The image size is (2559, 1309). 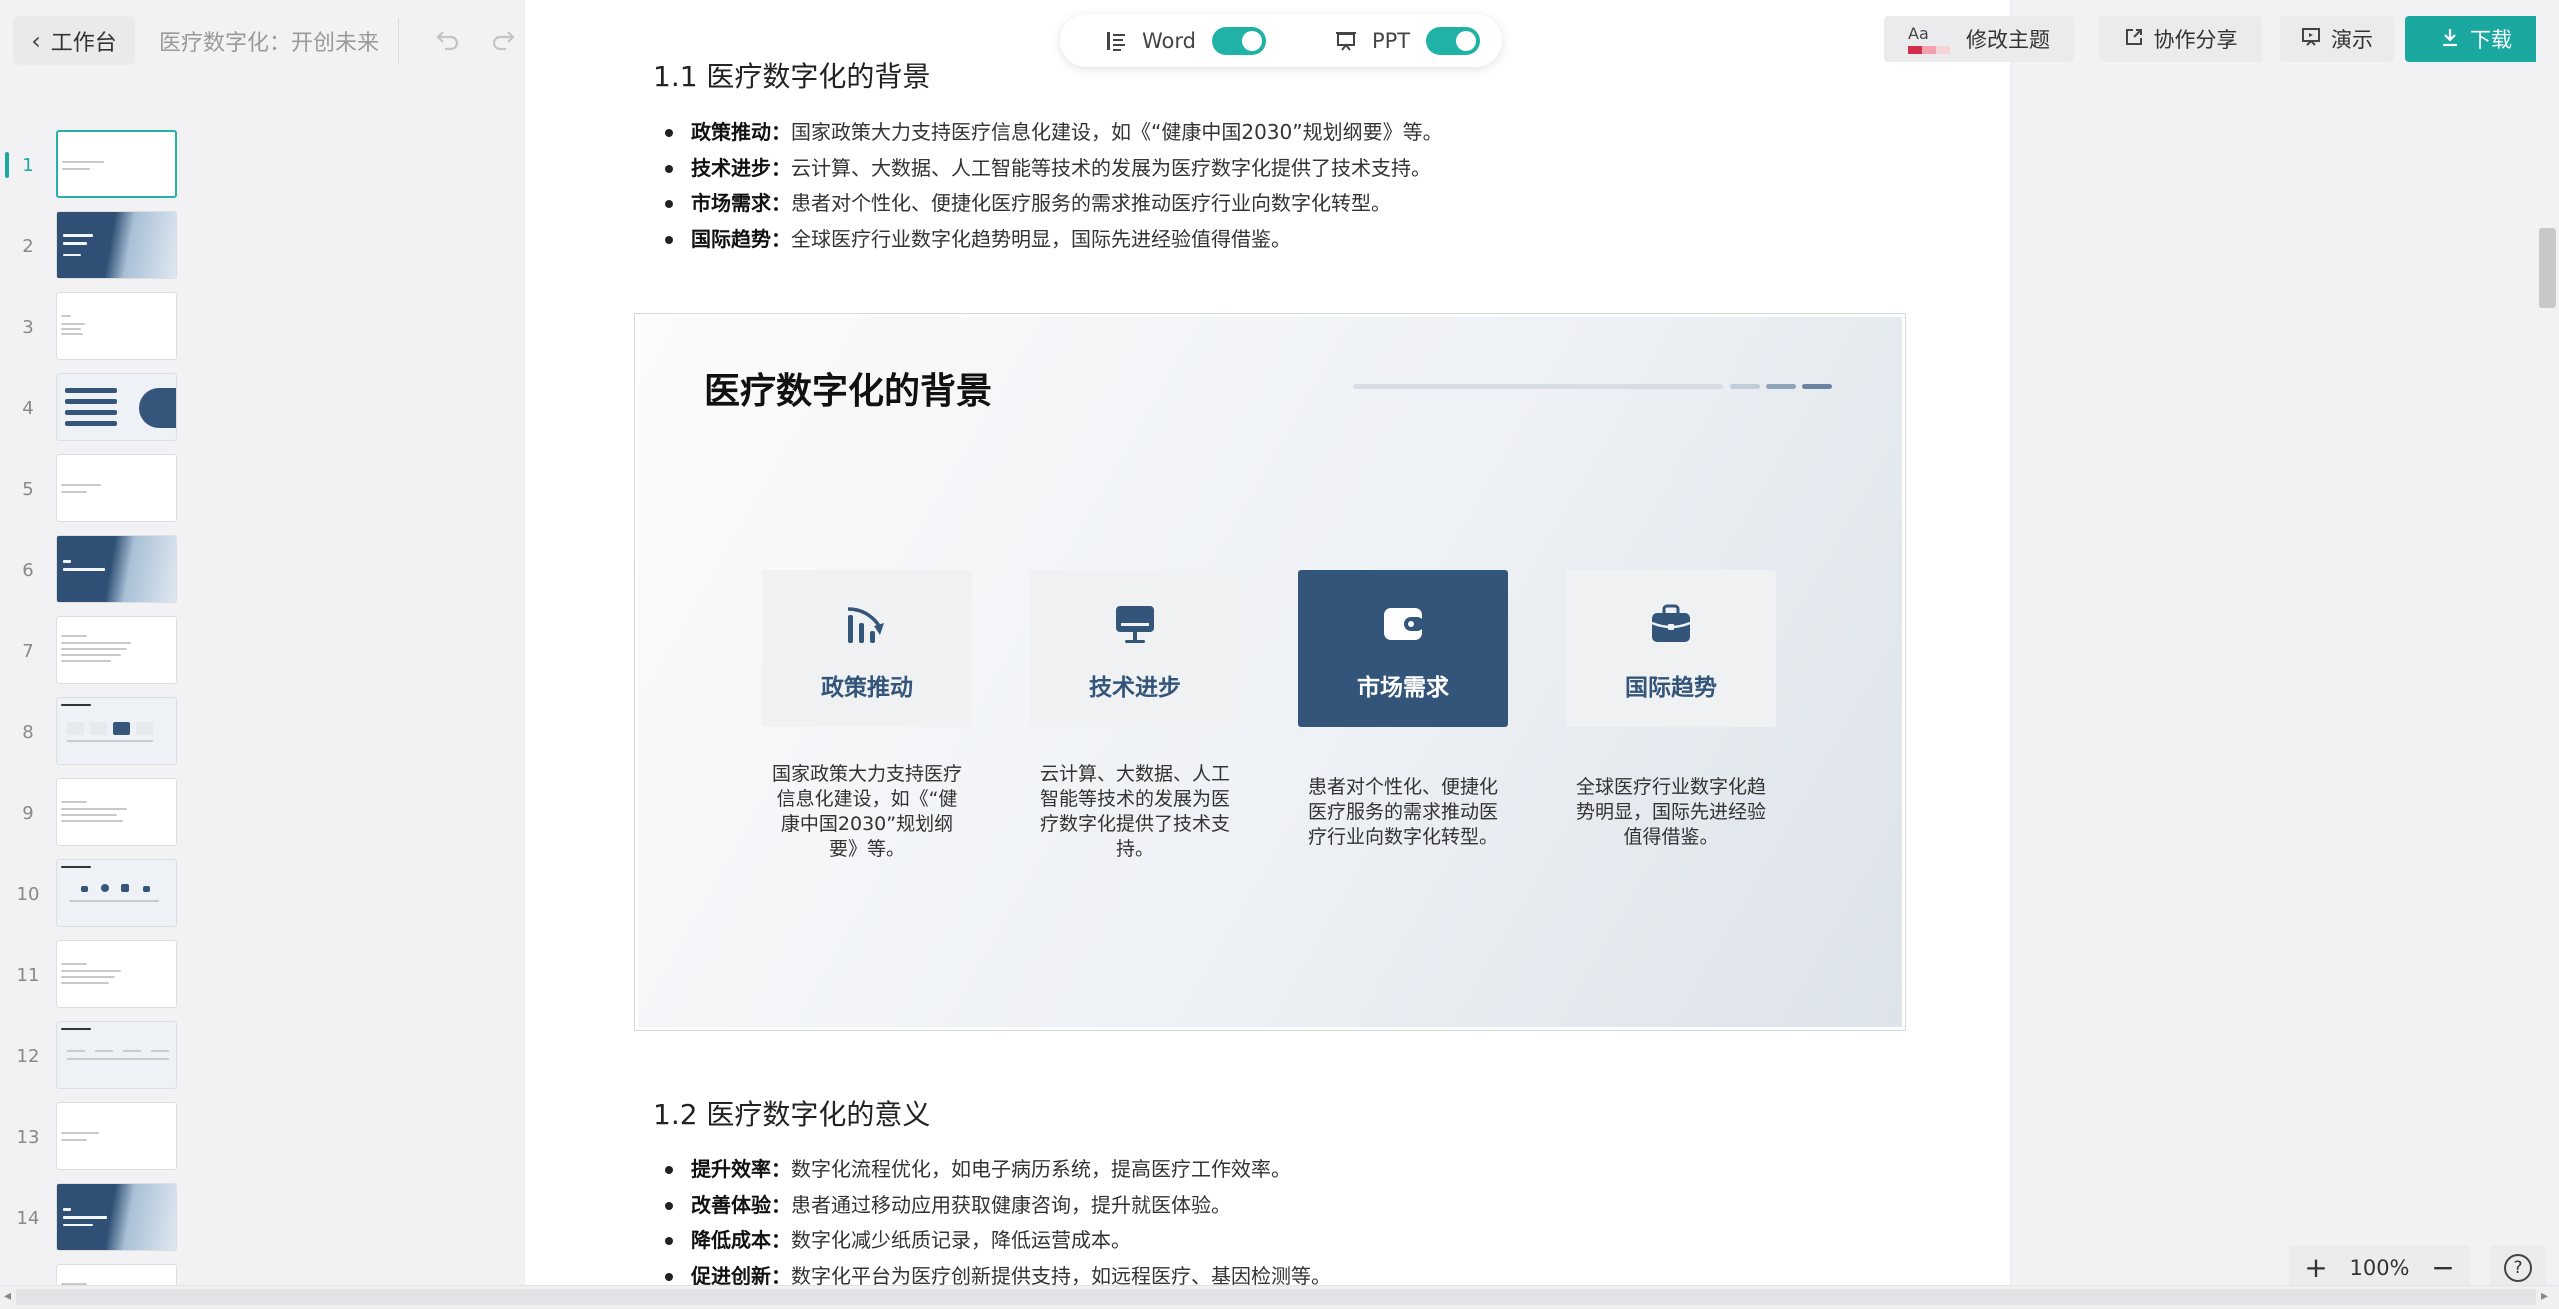 What do you see at coordinates (1403, 624) in the screenshot?
I see `wallet-icon` at bounding box center [1403, 624].